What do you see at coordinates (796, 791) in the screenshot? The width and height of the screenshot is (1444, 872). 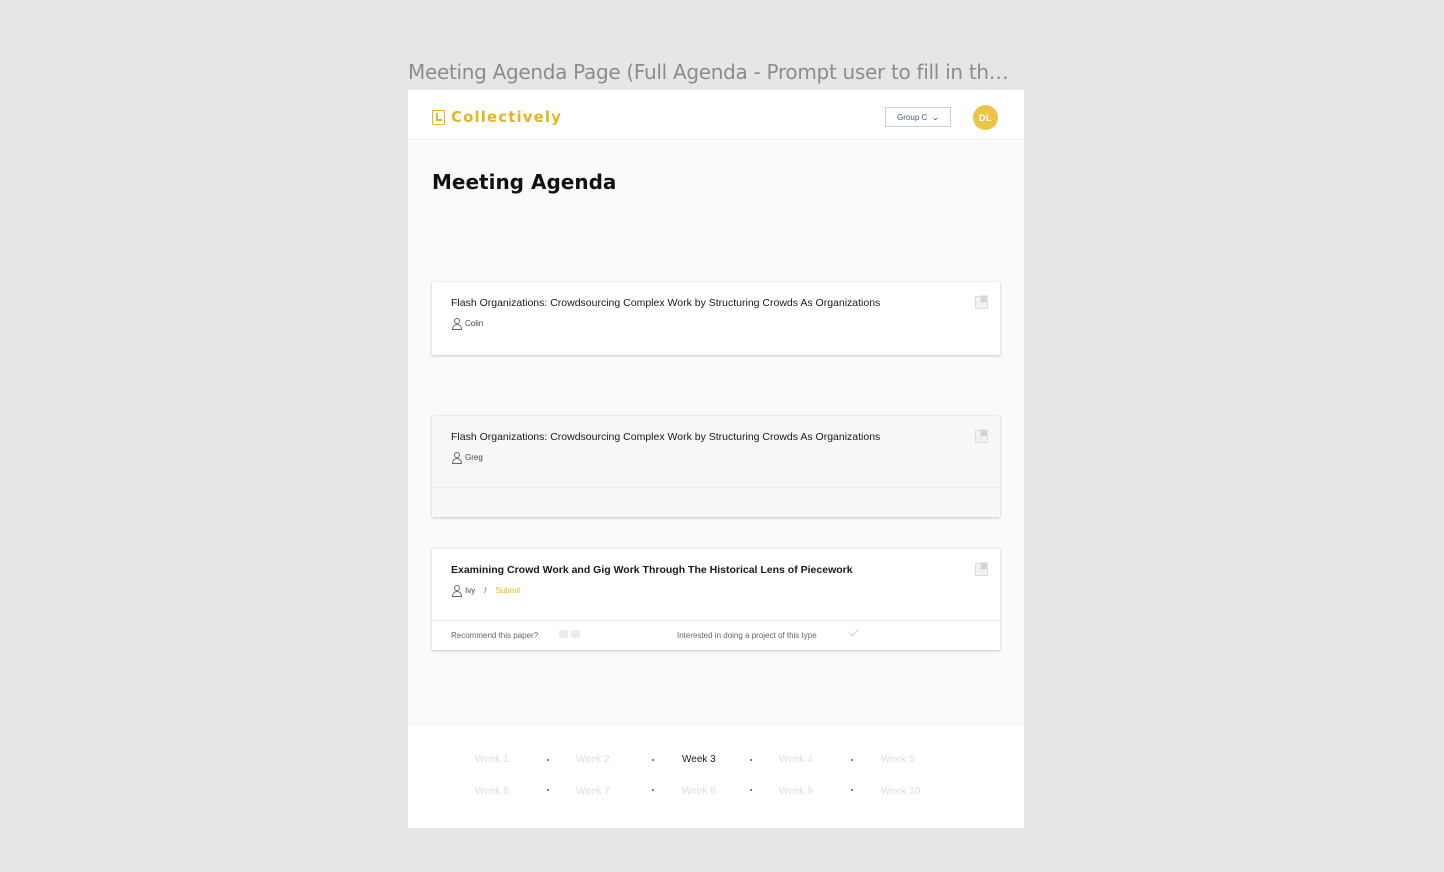 I see `week-link: Week 9` at bounding box center [796, 791].